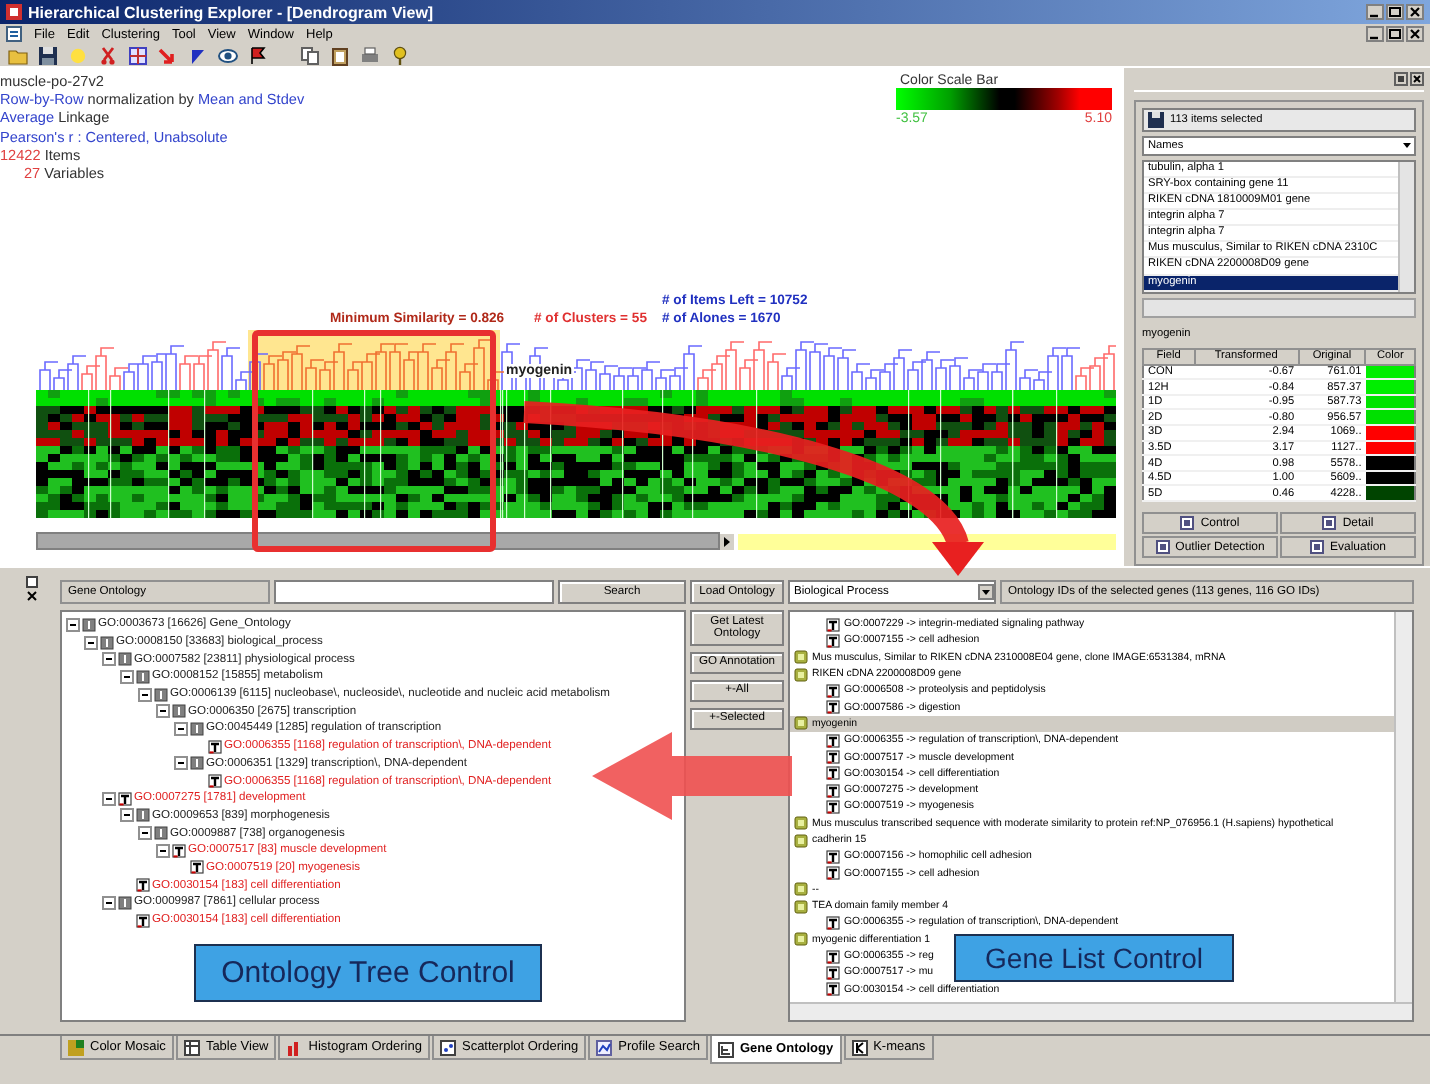 This screenshot has width=1430, height=1084. What do you see at coordinates (414, 592) in the screenshot?
I see `search-field` at bounding box center [414, 592].